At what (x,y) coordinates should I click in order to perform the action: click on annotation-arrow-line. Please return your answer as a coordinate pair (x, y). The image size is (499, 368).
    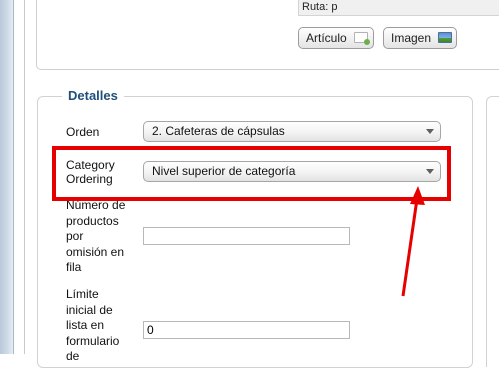
    Looking at the image, I should click on (410, 247).